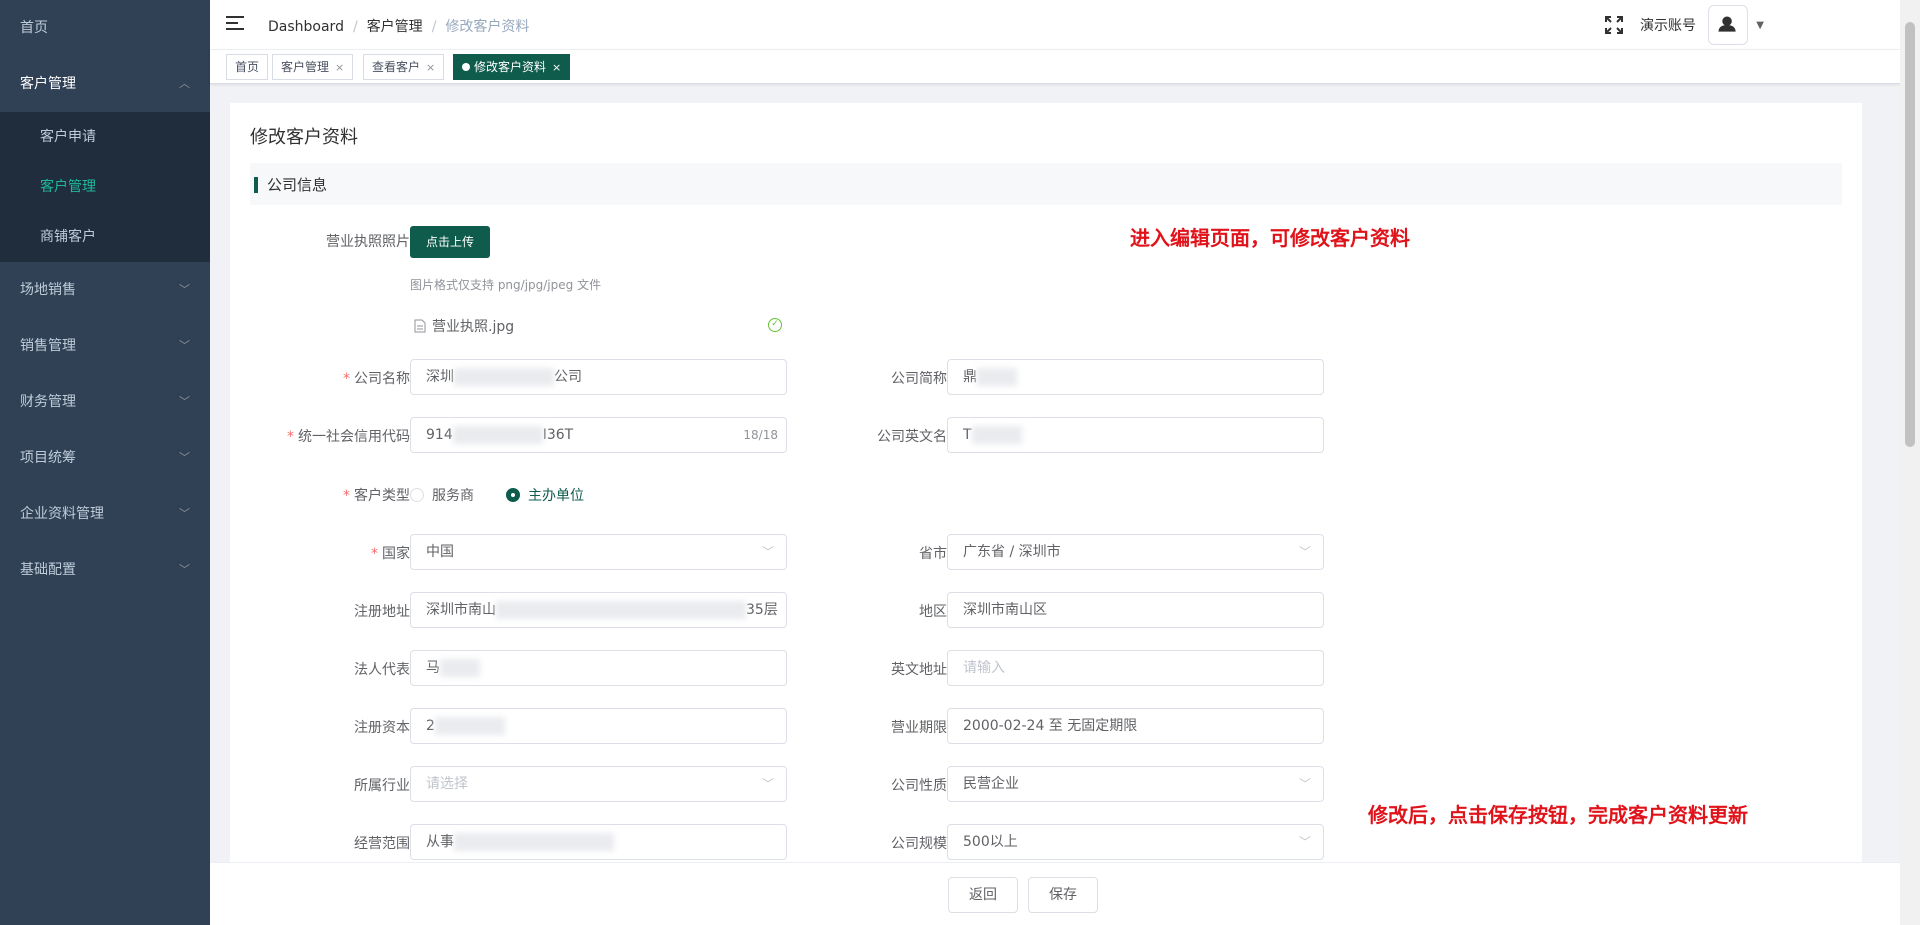 This screenshot has height=925, width=1920. Describe the element at coordinates (1055, 67) in the screenshot. I see `tags-view: 首页 客户管理 × 查看客户 × 修改客户资料 ×` at that location.